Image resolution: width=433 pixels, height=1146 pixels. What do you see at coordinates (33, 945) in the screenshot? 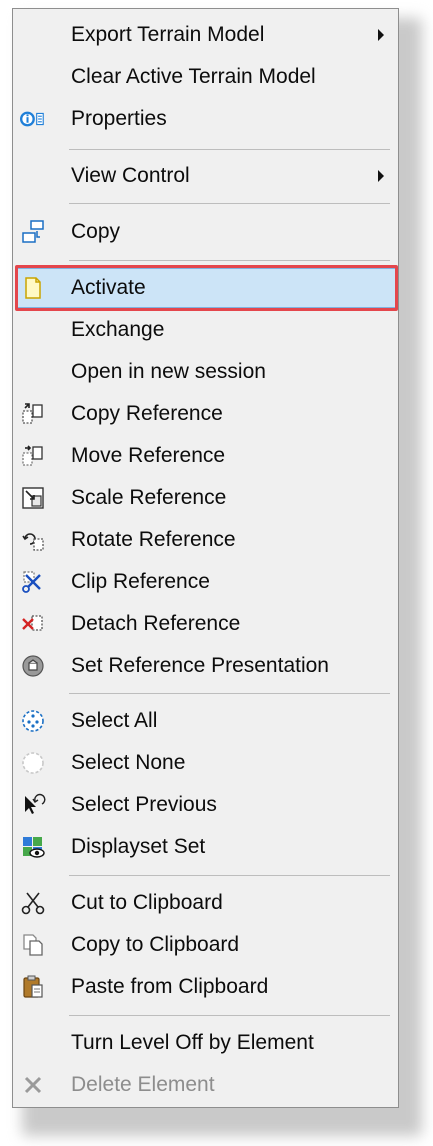
I see `copy-clipboard-icon` at bounding box center [33, 945].